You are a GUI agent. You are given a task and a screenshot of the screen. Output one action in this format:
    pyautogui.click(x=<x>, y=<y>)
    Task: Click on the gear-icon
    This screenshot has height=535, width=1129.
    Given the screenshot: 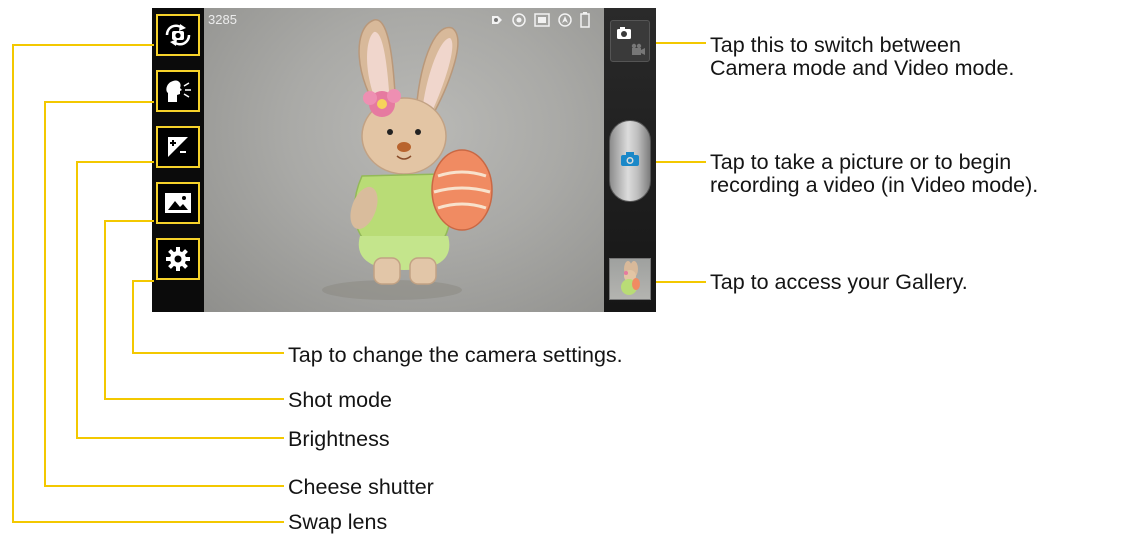 What is the action you would take?
    pyautogui.click(x=178, y=259)
    